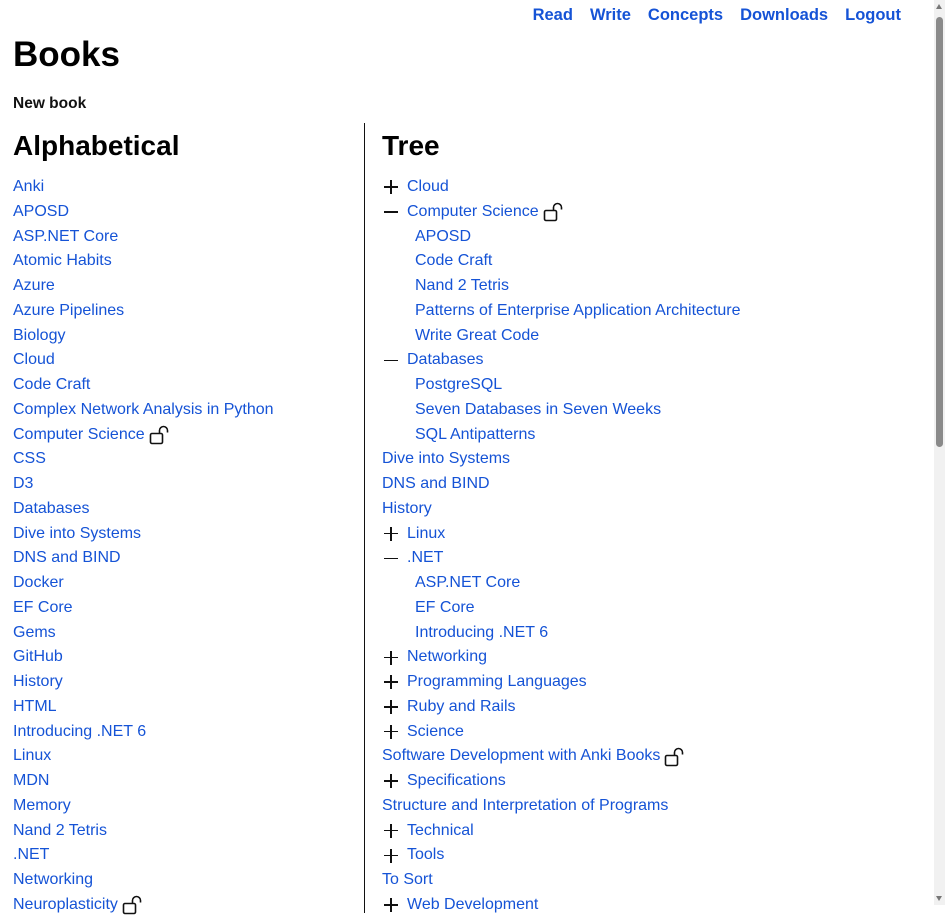 The width and height of the screenshot is (945, 918). Describe the element at coordinates (38, 682) in the screenshot. I see `book-link-history: History` at that location.